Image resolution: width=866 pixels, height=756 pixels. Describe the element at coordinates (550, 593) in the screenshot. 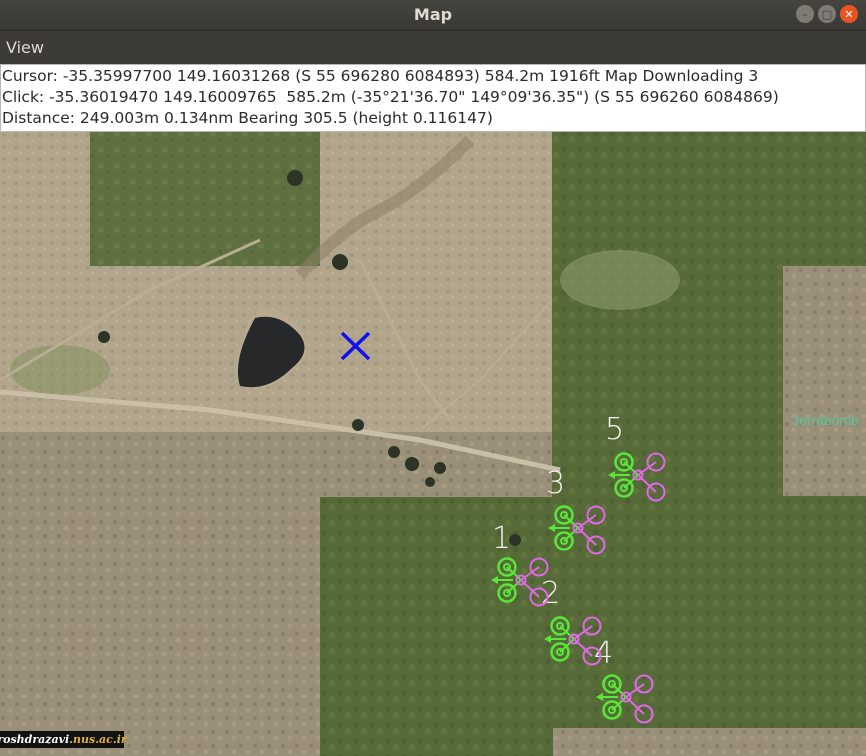

I see `vehicle-label-2: 2` at that location.